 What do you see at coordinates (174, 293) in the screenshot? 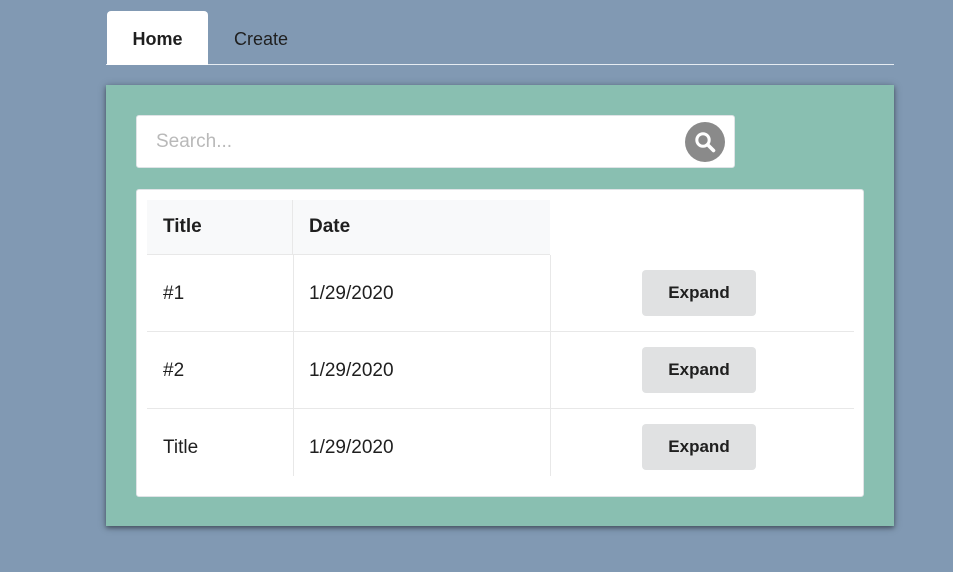
I see `cell-title: #1` at bounding box center [174, 293].